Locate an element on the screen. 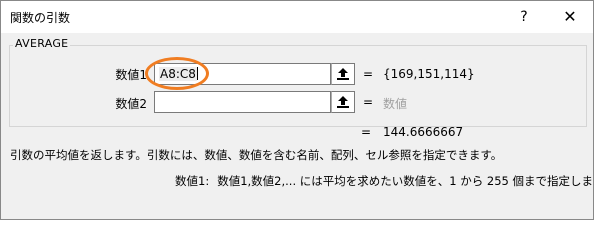 This screenshot has width=594, height=240. formula-result: 144.6666667 is located at coordinates (423, 132).